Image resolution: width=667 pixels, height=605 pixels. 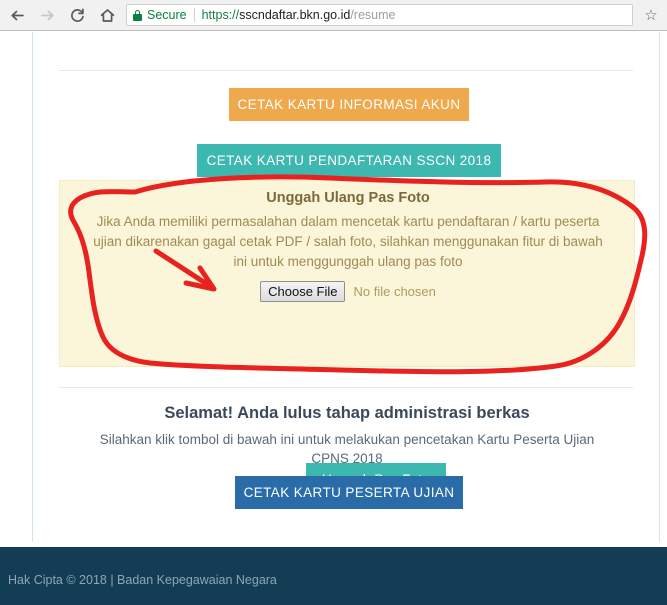 I want to click on divider-top, so click(x=346, y=70).